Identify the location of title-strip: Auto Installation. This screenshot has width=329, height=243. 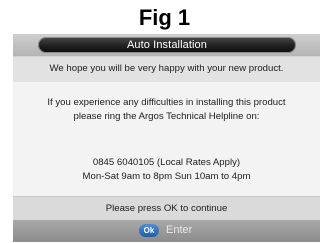
(166, 45).